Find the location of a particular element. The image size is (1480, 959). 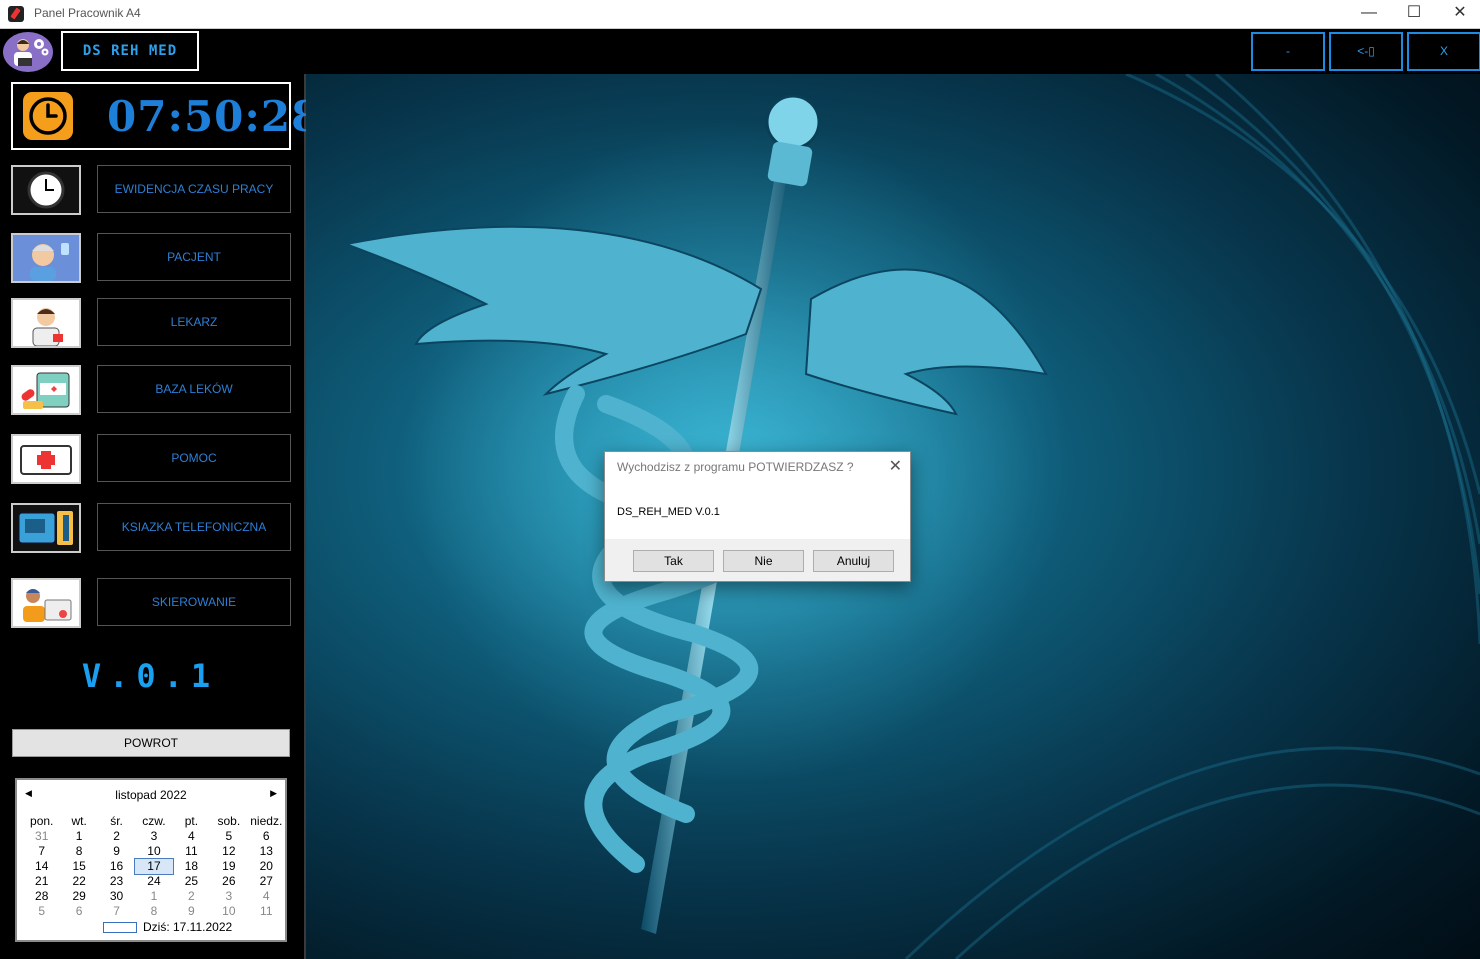

calendar-next-month-icon: ▶ is located at coordinates (273, 793).